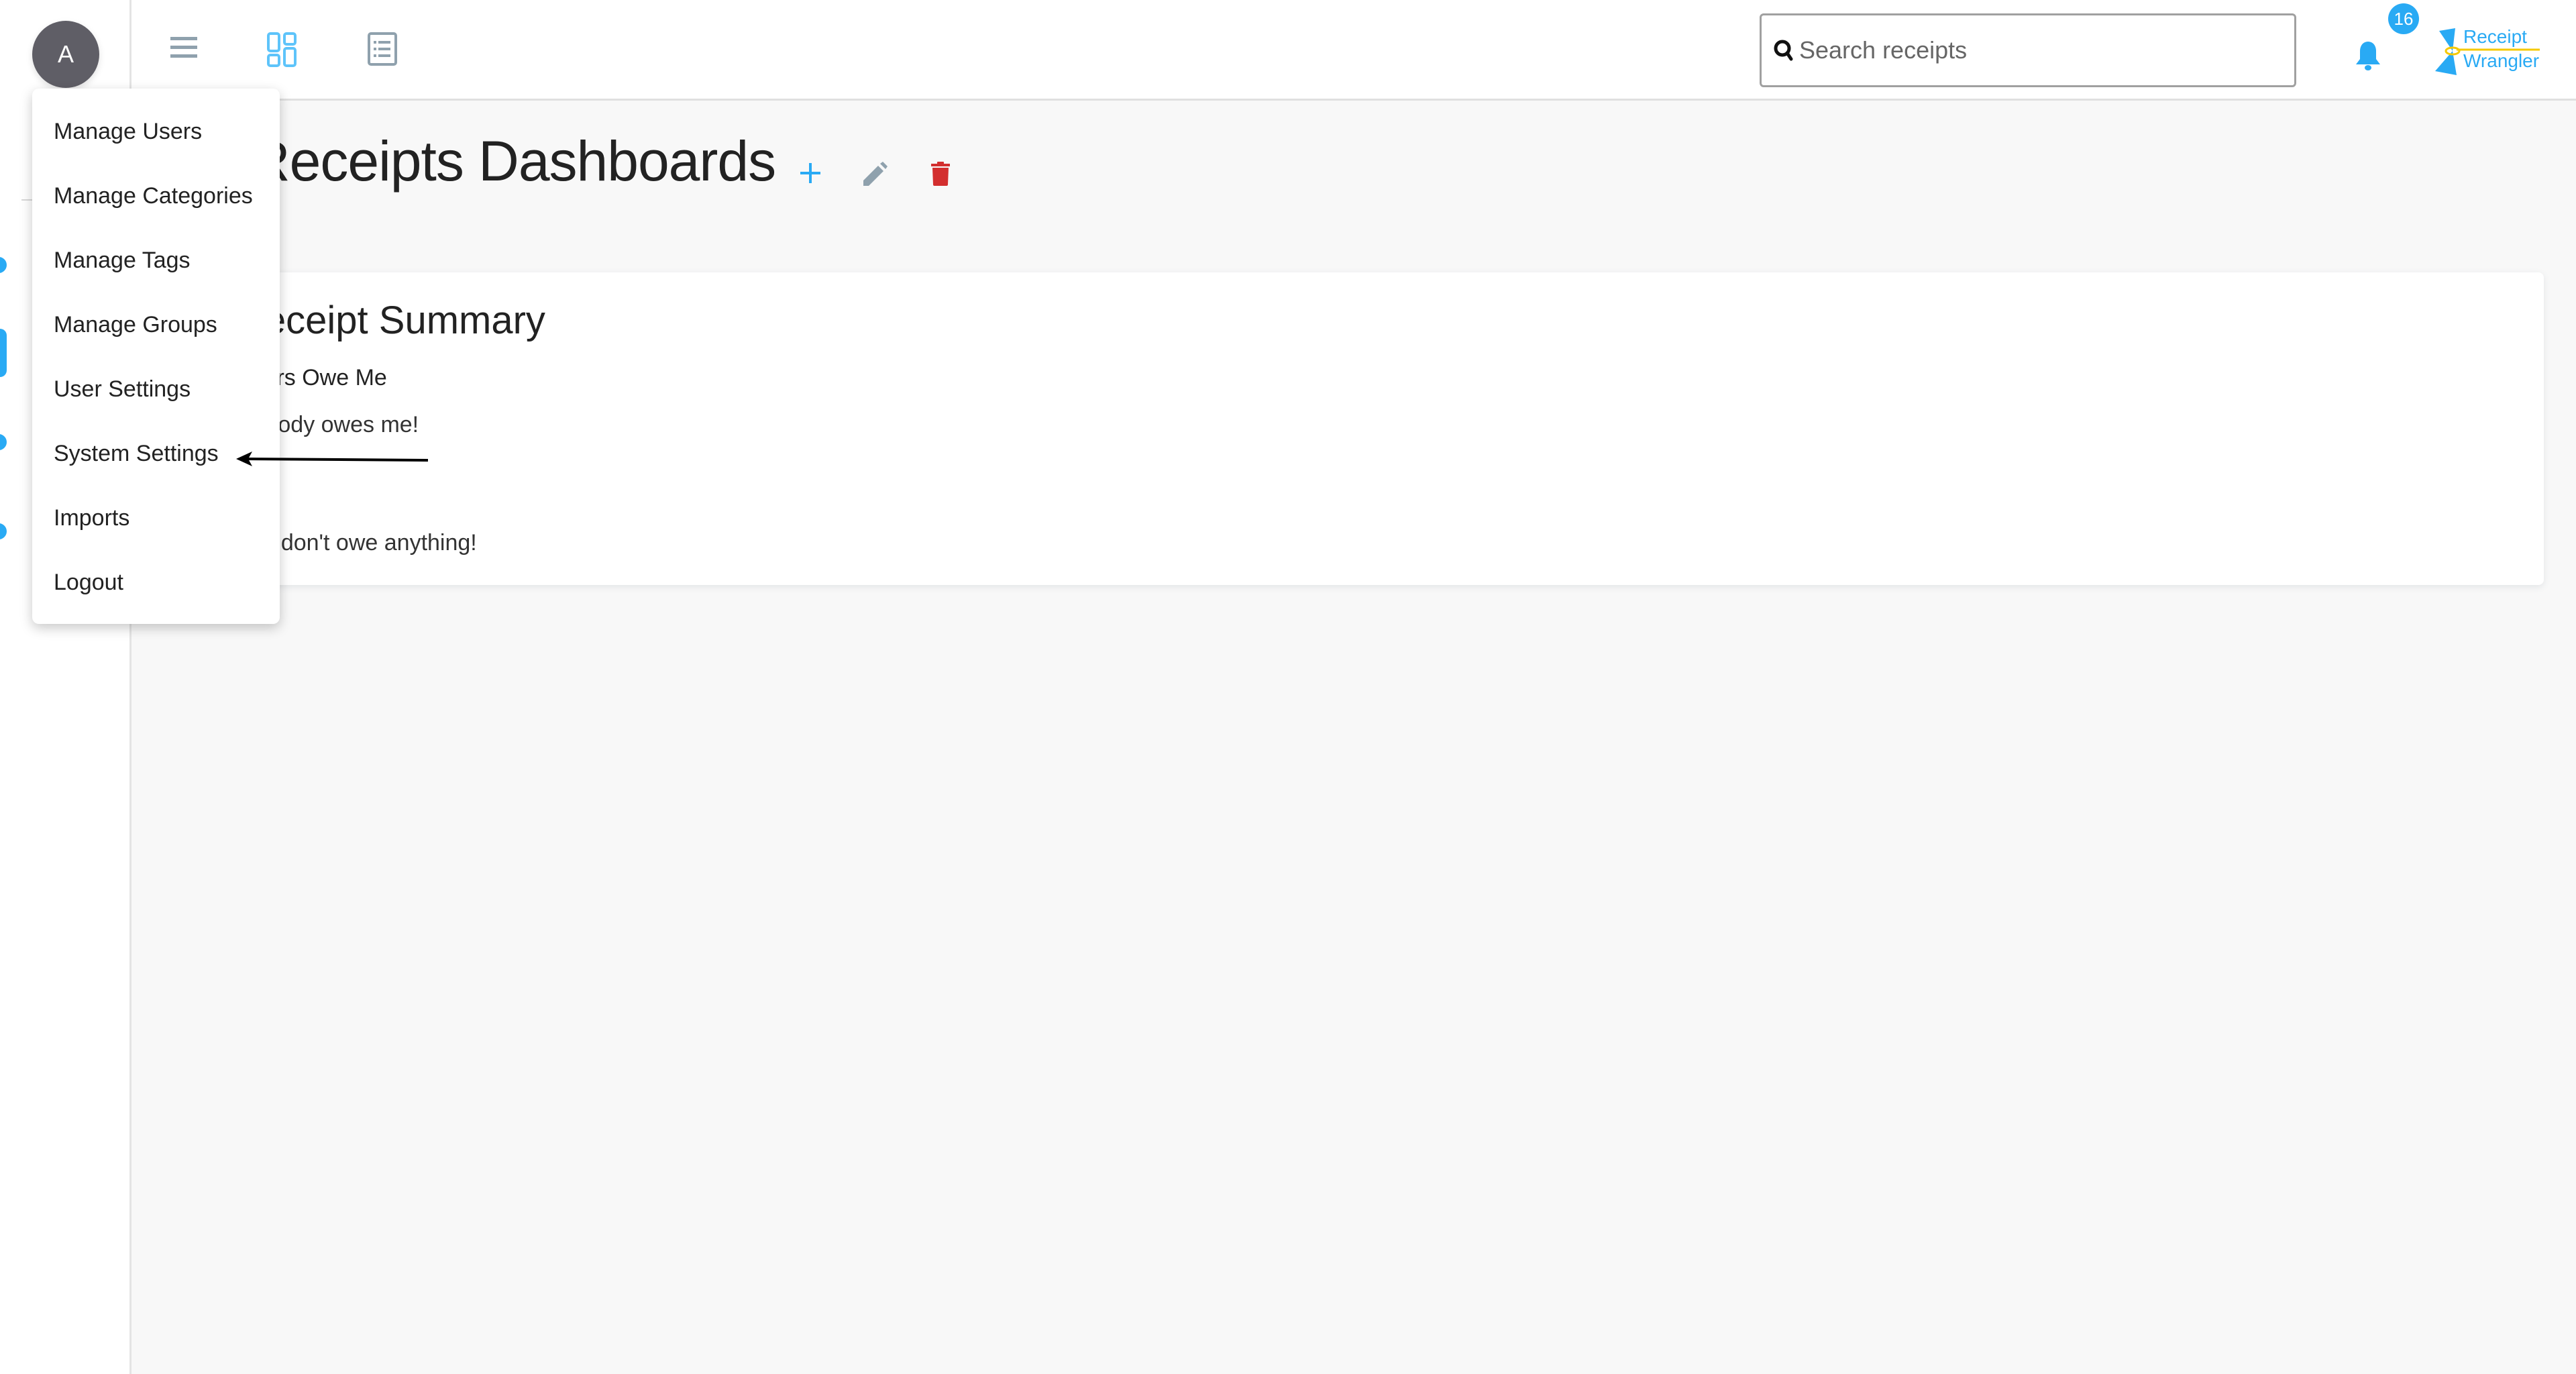 This screenshot has width=2576, height=1374. Describe the element at coordinates (332, 459) in the screenshot. I see `annotation-arrow-icon` at that location.